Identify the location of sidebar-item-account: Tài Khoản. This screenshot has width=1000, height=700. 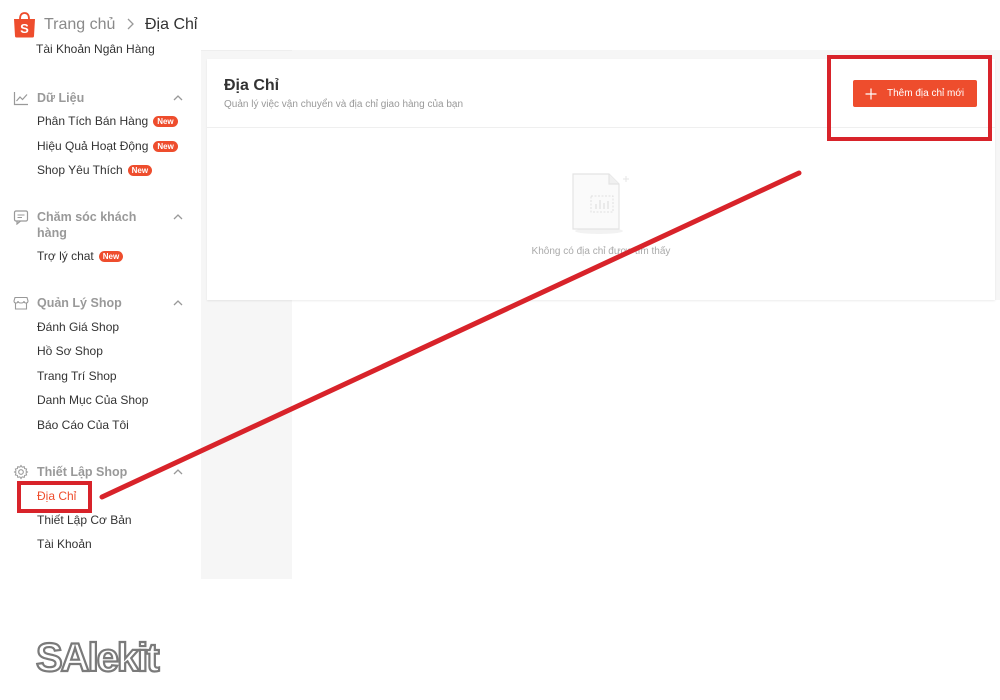
(64, 544).